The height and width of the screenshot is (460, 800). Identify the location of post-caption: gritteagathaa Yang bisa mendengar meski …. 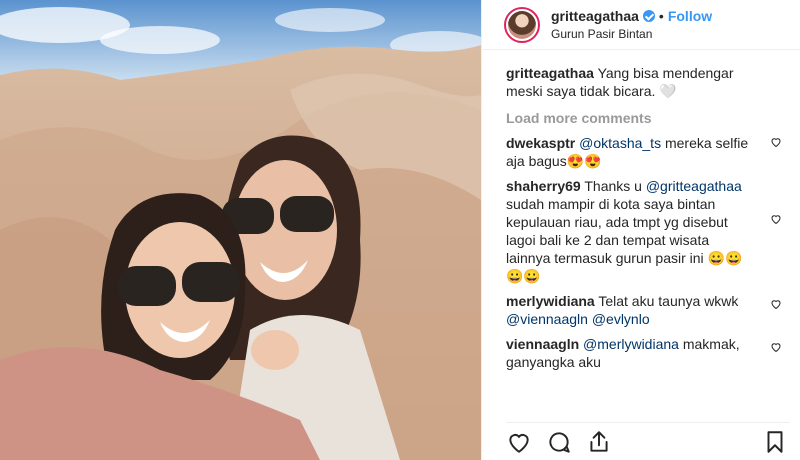
(631, 82).